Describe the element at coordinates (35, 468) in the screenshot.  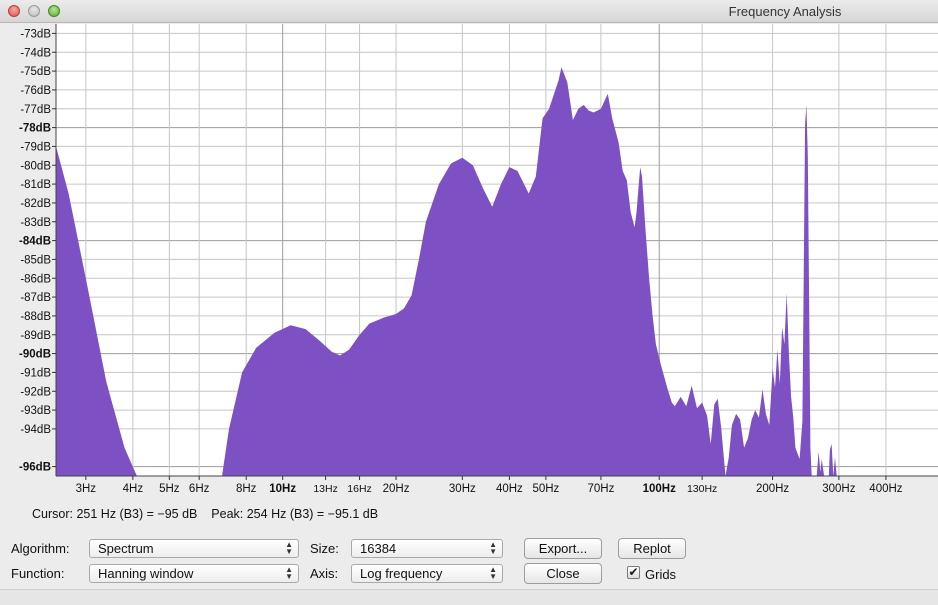
I see `y-tick-label: -96dB` at that location.